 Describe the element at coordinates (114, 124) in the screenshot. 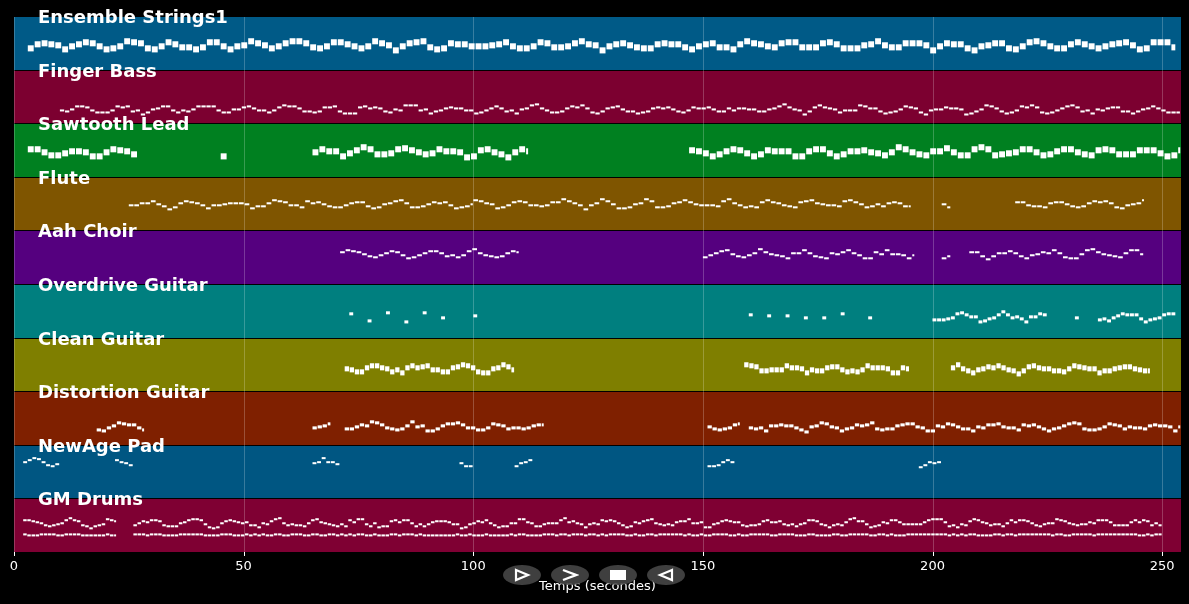

I see `track-name: Sawtooth Lead` at that location.